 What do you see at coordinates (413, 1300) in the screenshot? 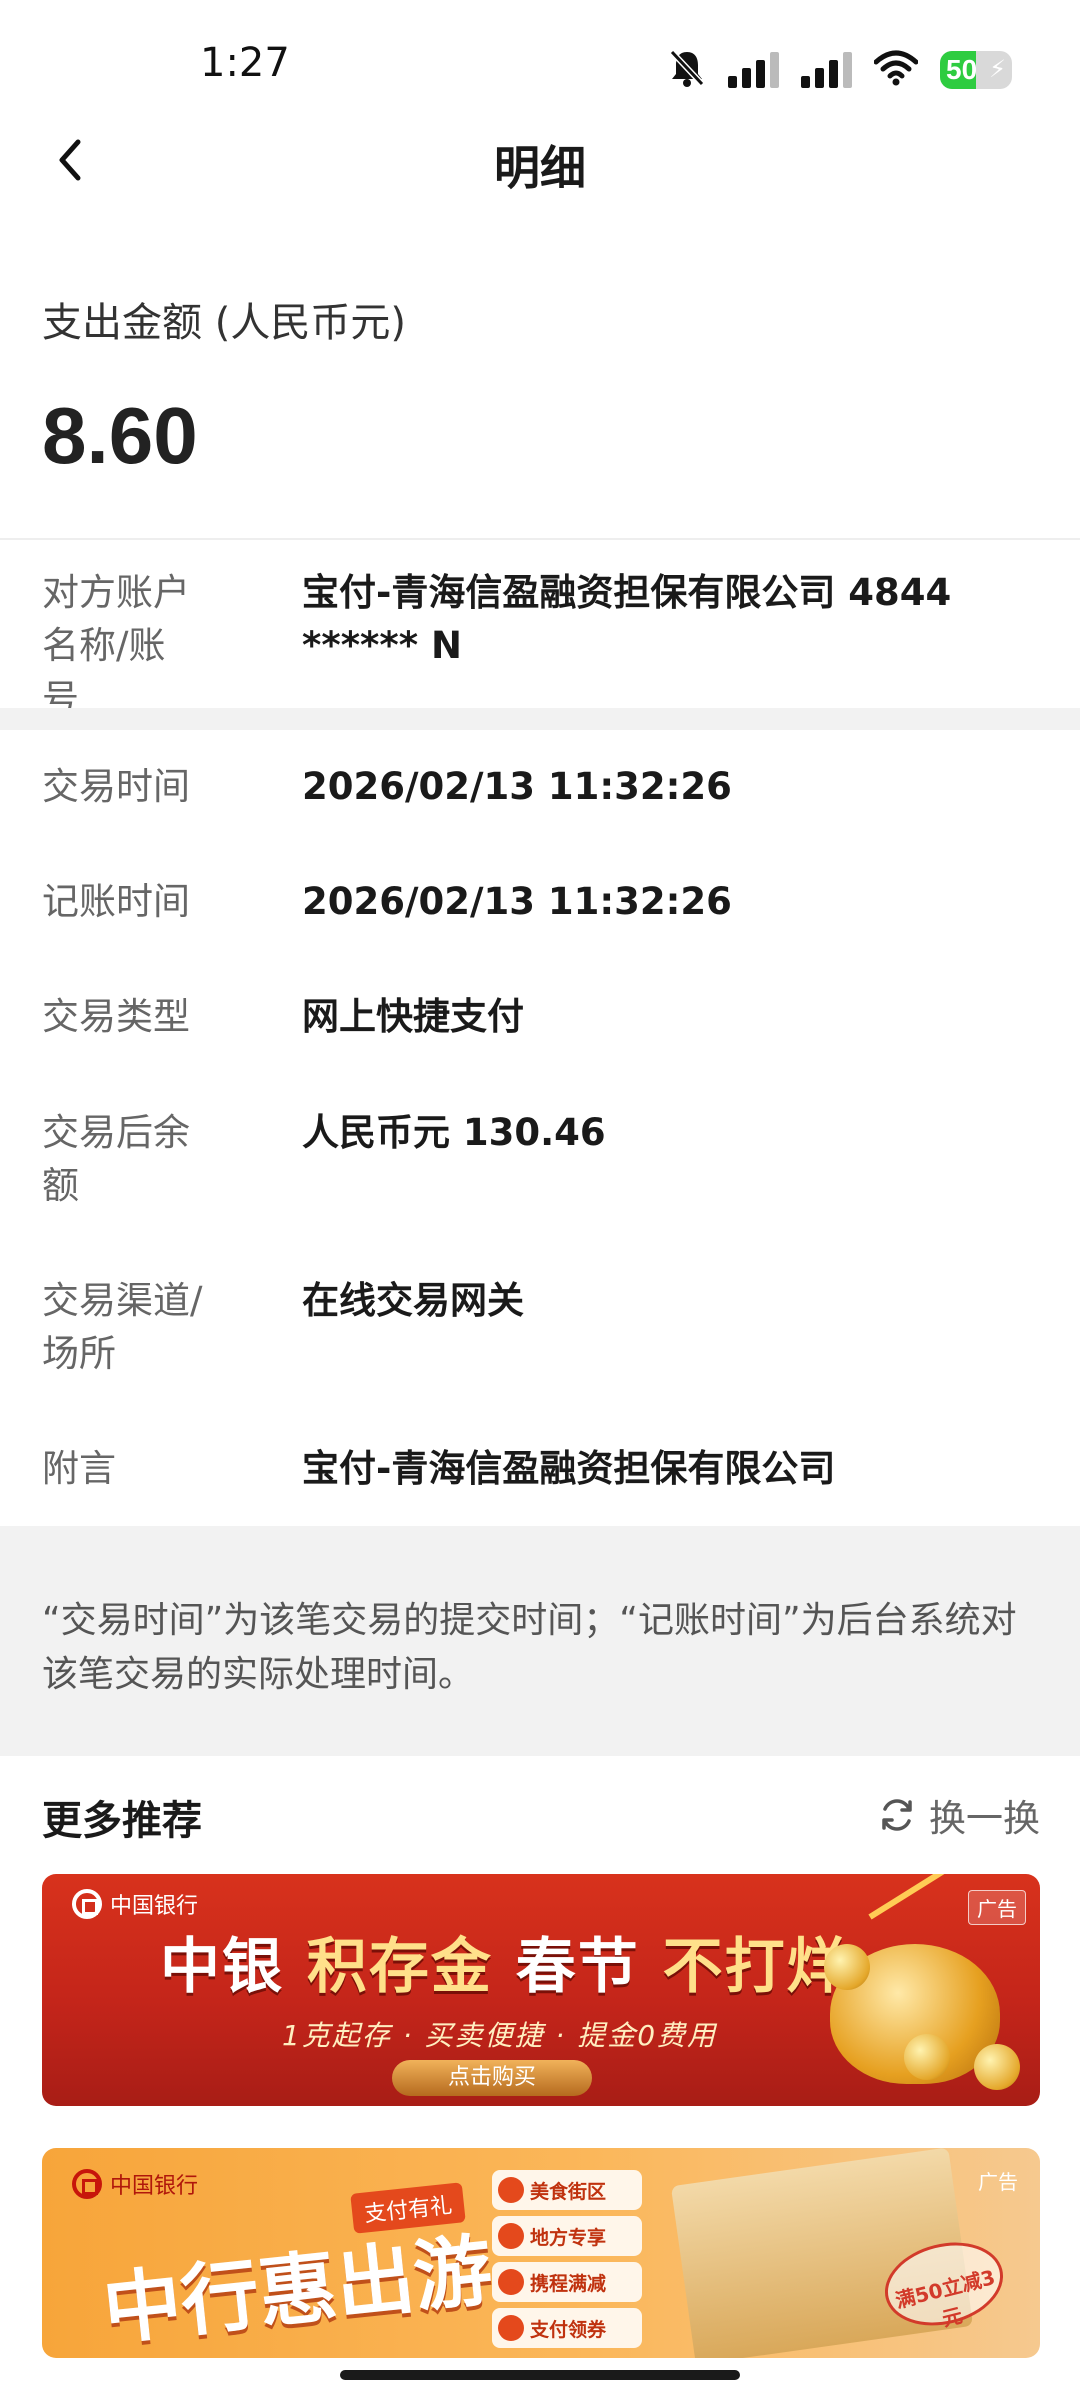
I see `detail-value: 在线交易网关` at bounding box center [413, 1300].